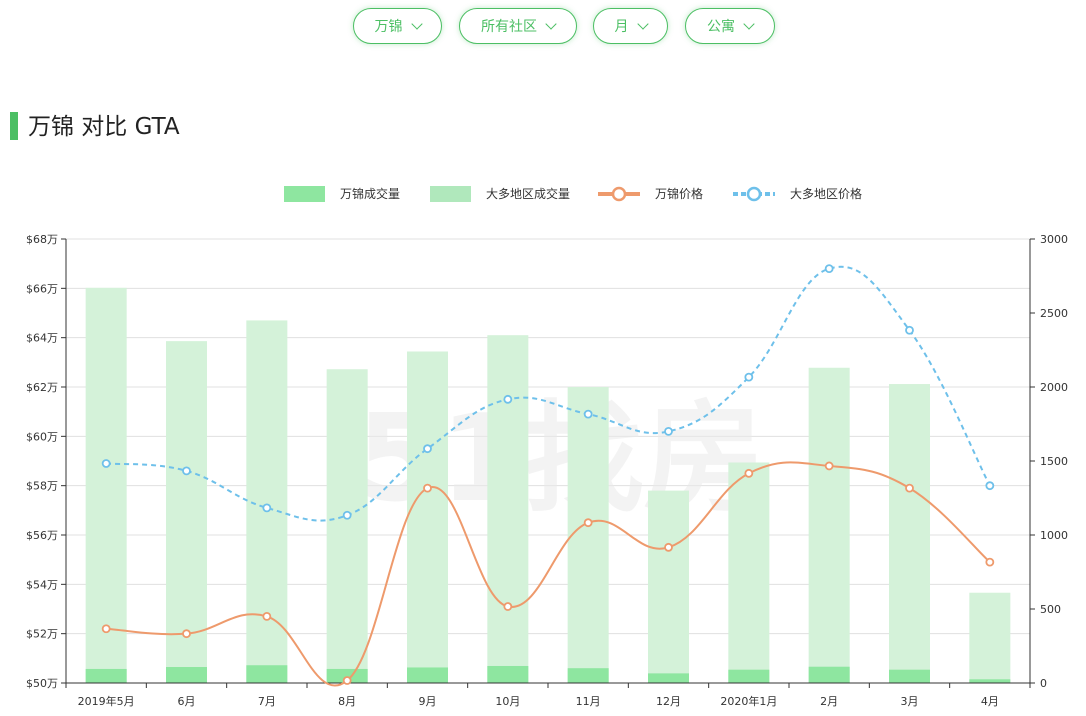 This screenshot has height=716, width=1086. Describe the element at coordinates (826, 193) in the screenshot. I see `legend-label-gta-price: 大多地区价格` at that location.